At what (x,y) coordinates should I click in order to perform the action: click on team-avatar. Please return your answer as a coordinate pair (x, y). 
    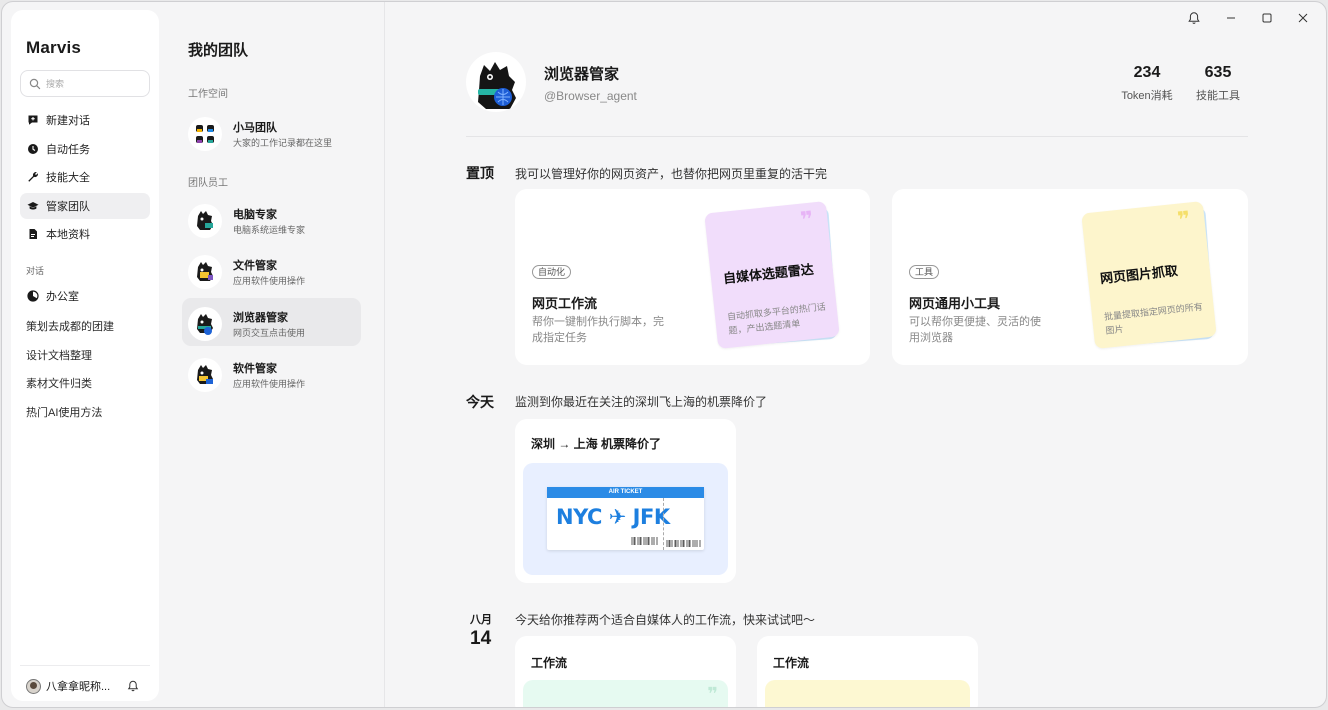
    Looking at the image, I should click on (205, 134).